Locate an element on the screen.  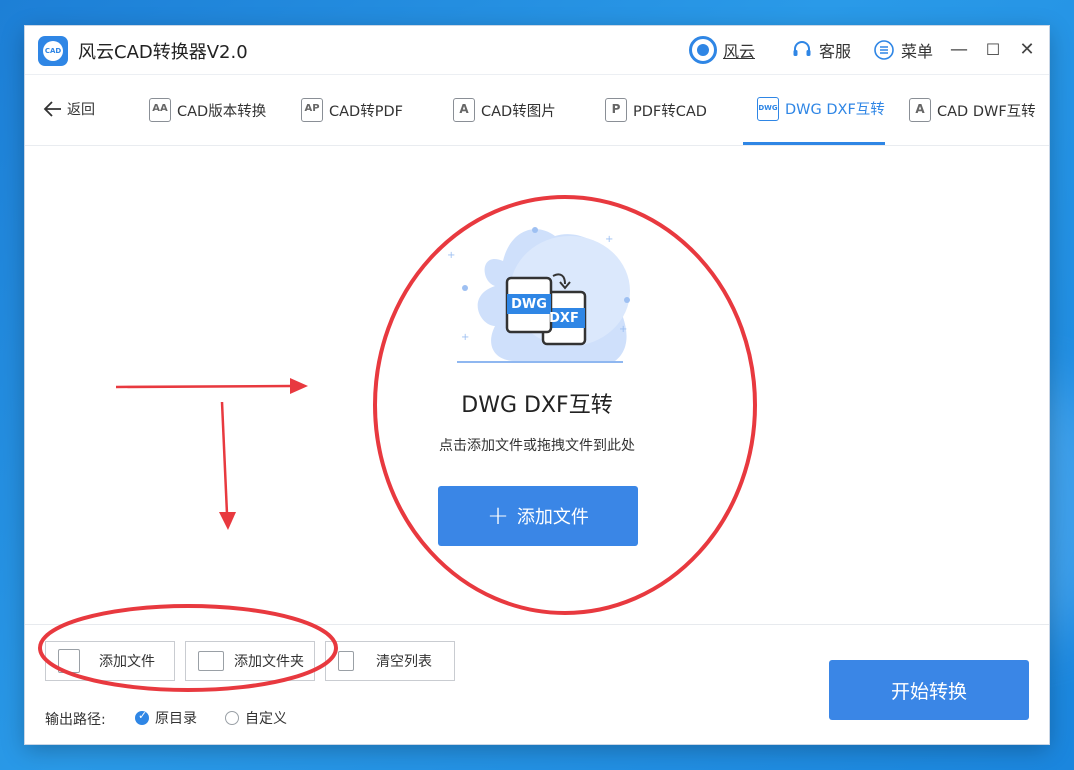
tab-label: DWG DXF互转 is located at coordinates (835, 110).